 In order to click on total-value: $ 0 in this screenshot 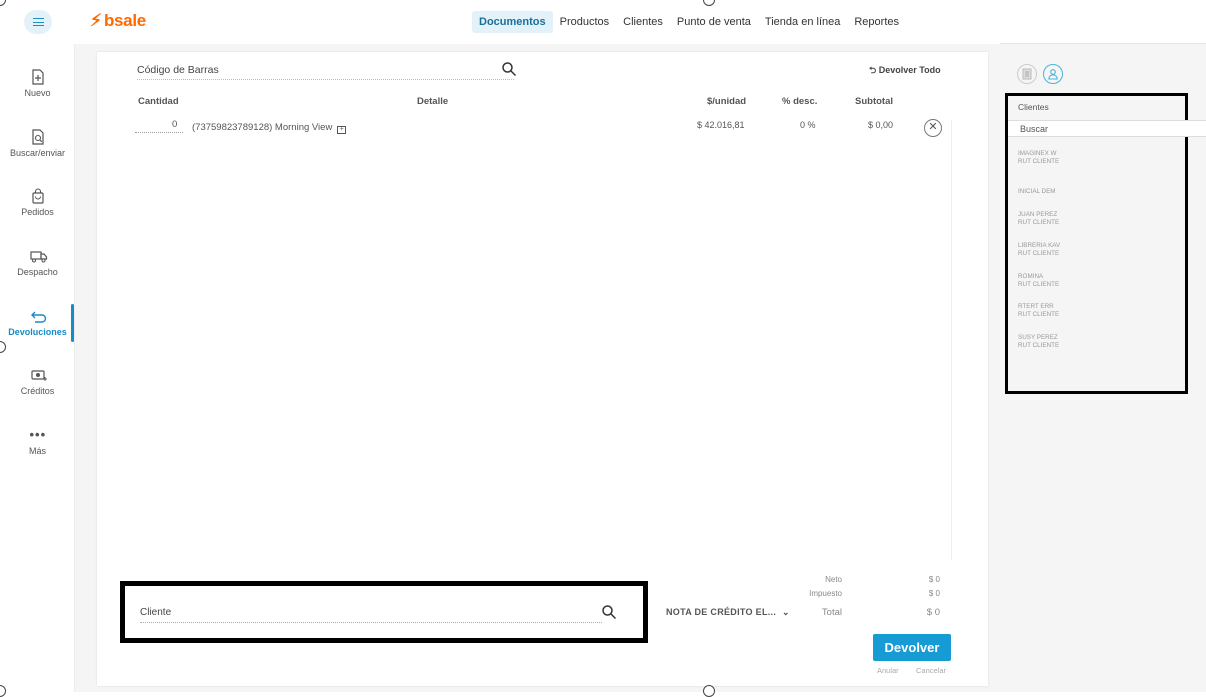, I will do `click(933, 612)`.